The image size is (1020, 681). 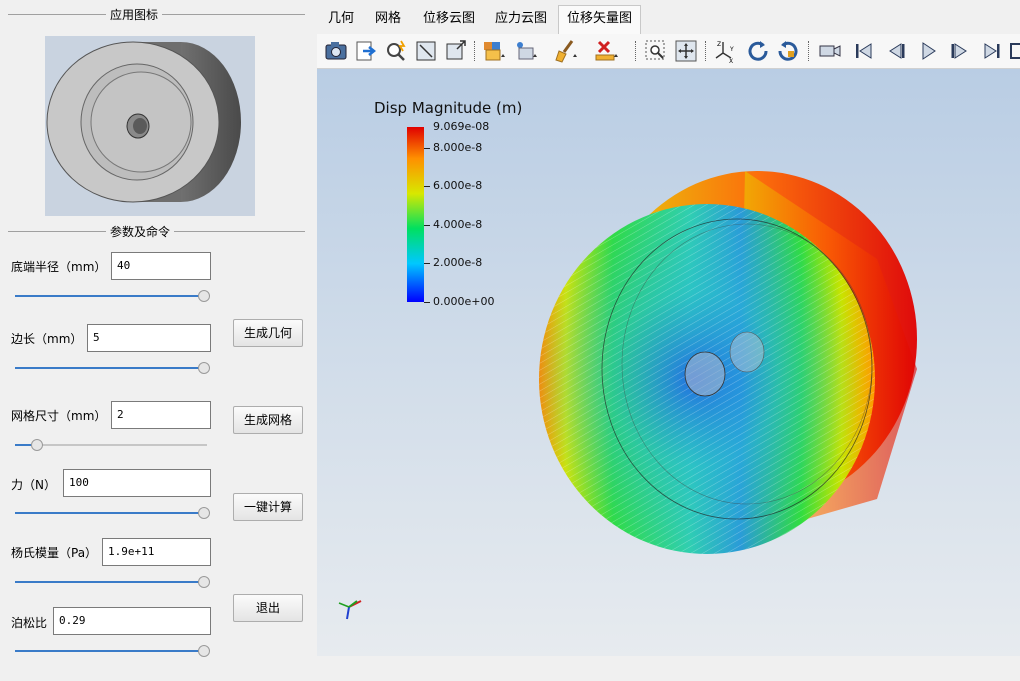 What do you see at coordinates (788, 51) in the screenshot?
I see `rotate-minus-90-icon` at bounding box center [788, 51].